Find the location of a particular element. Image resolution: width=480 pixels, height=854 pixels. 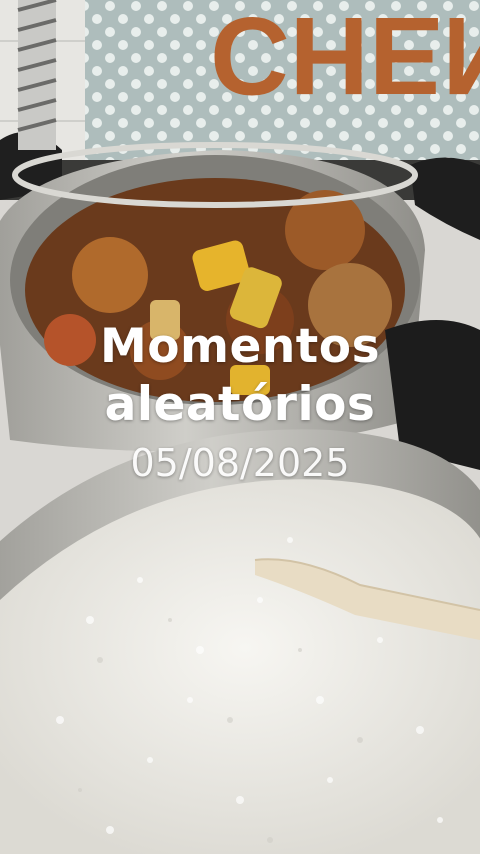

wall-sign: CHEN is located at coordinates (345, 58).